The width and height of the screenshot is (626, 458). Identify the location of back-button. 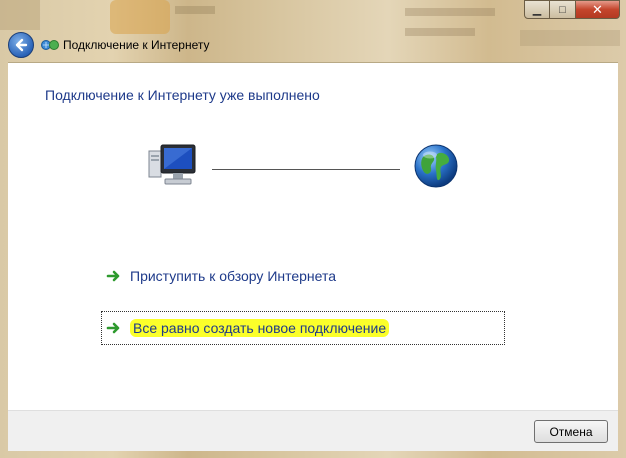
(21, 45).